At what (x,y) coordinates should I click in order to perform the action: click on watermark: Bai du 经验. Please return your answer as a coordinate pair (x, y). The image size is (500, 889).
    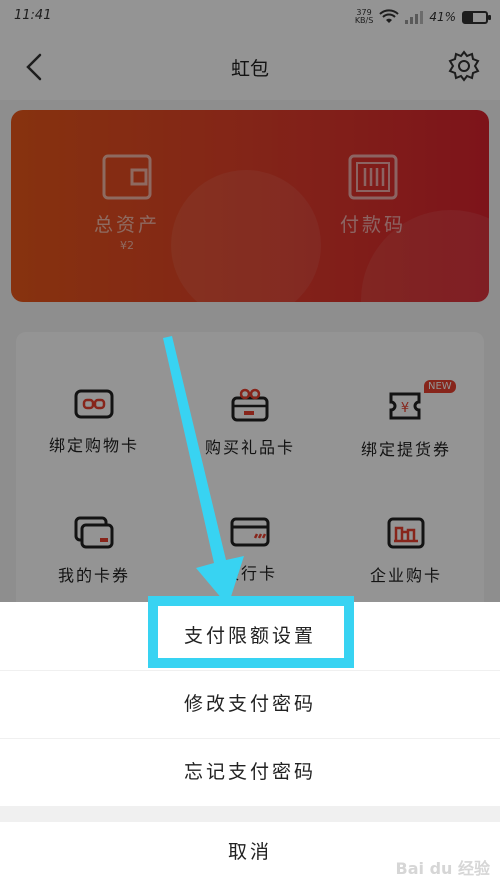
    Looking at the image, I should click on (442, 868).